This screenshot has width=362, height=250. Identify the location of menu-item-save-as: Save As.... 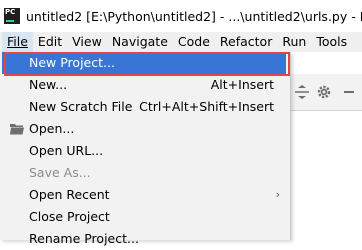
(60, 172).